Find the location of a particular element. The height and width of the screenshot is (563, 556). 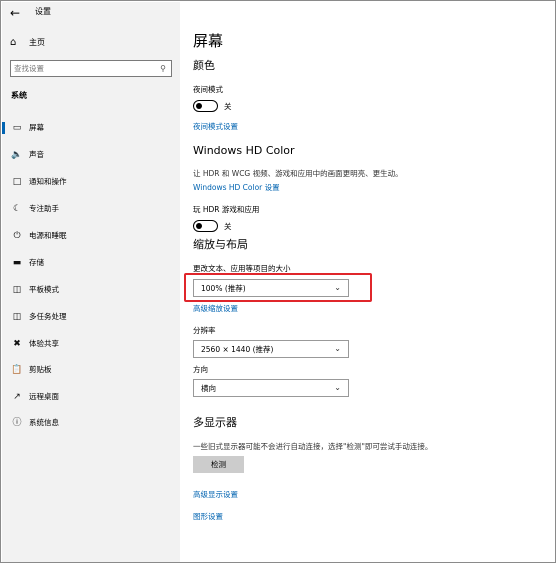

sidebar-item-notifications: □ 通知和操作 is located at coordinates (91, 182).